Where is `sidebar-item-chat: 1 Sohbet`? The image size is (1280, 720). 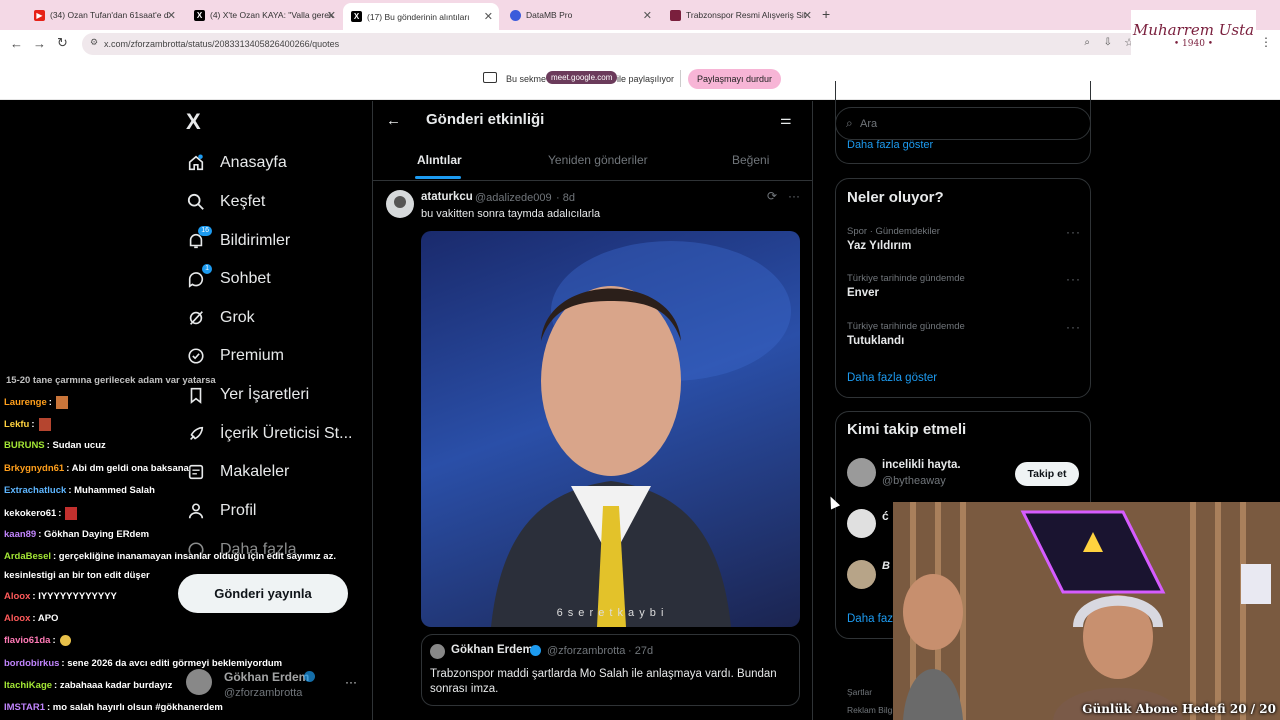
sidebar-item-chat: 1 Sohbet is located at coordinates (228, 276).